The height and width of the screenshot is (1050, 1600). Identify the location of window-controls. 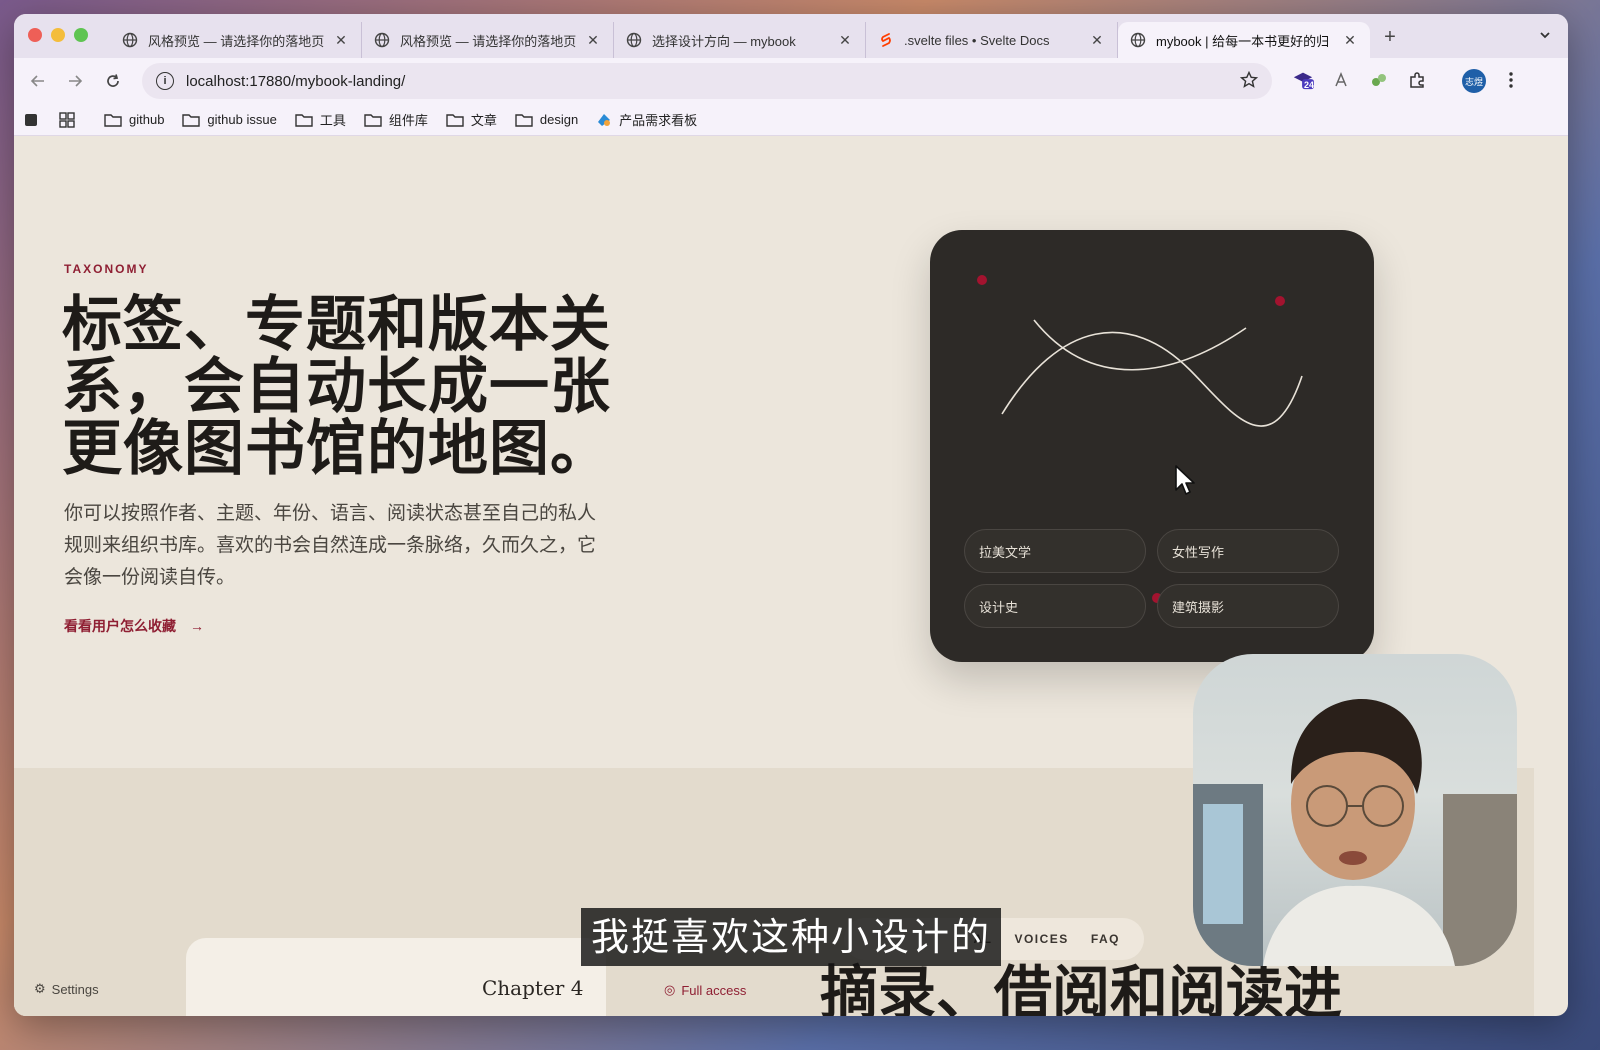
(58, 35).